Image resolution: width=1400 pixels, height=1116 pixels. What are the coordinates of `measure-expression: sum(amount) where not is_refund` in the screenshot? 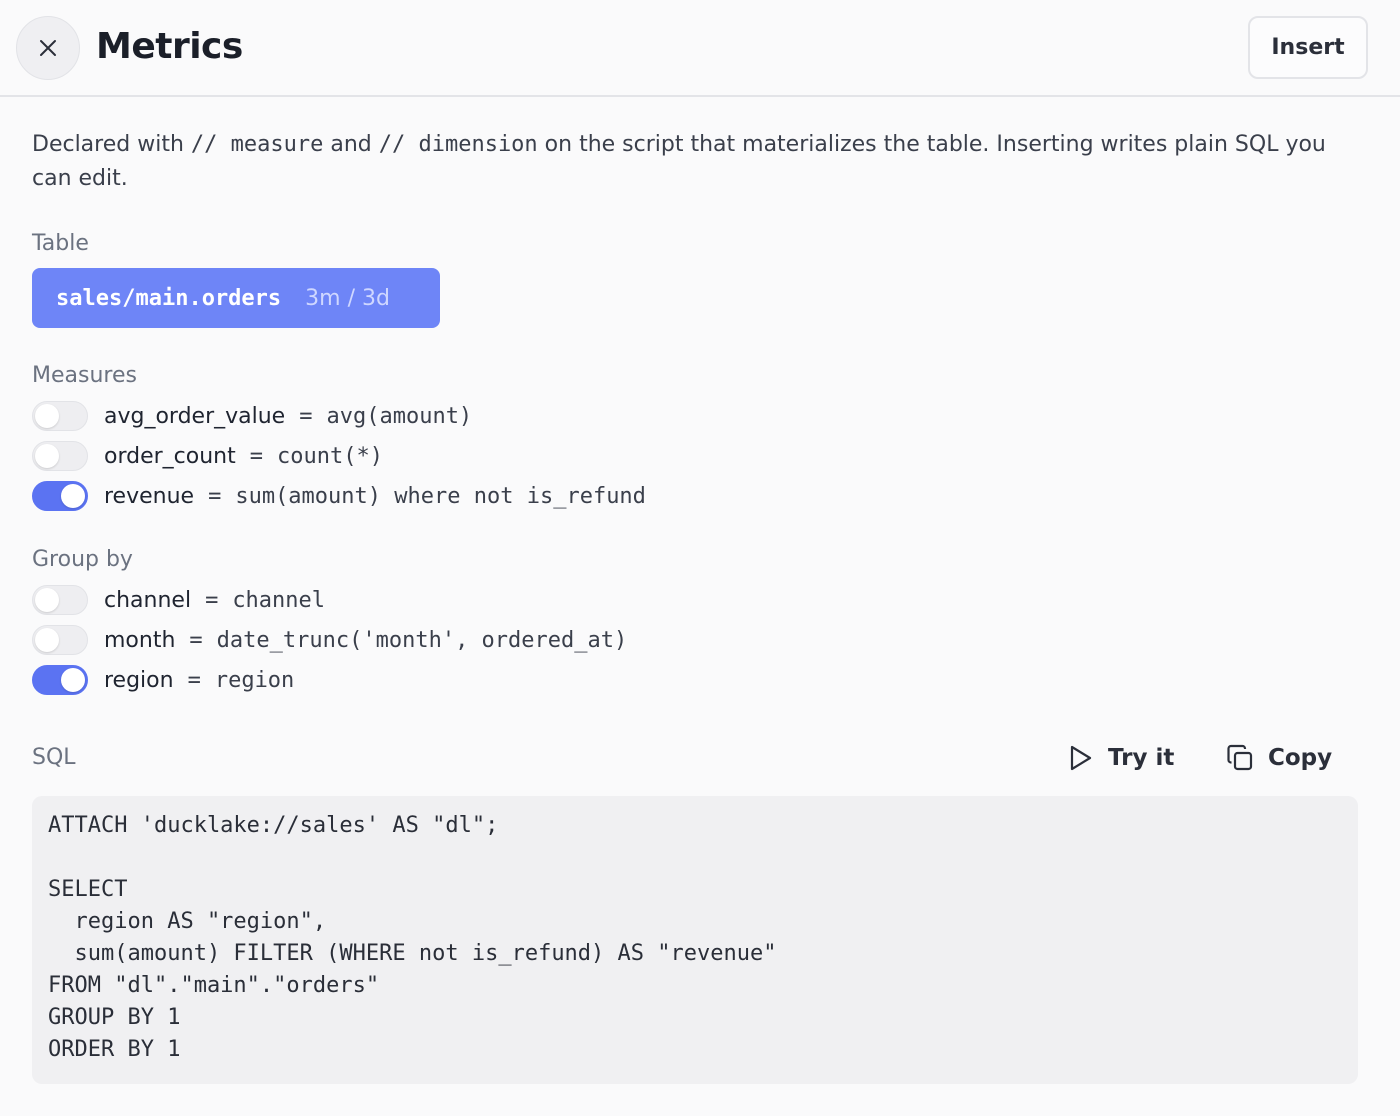 It's located at (440, 496).